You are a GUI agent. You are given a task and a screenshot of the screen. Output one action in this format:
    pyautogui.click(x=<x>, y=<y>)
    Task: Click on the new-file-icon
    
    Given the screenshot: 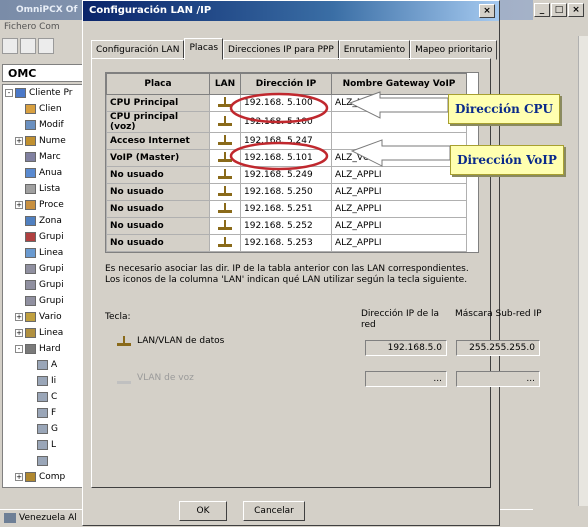 What is the action you would take?
    pyautogui.click(x=10, y=46)
    